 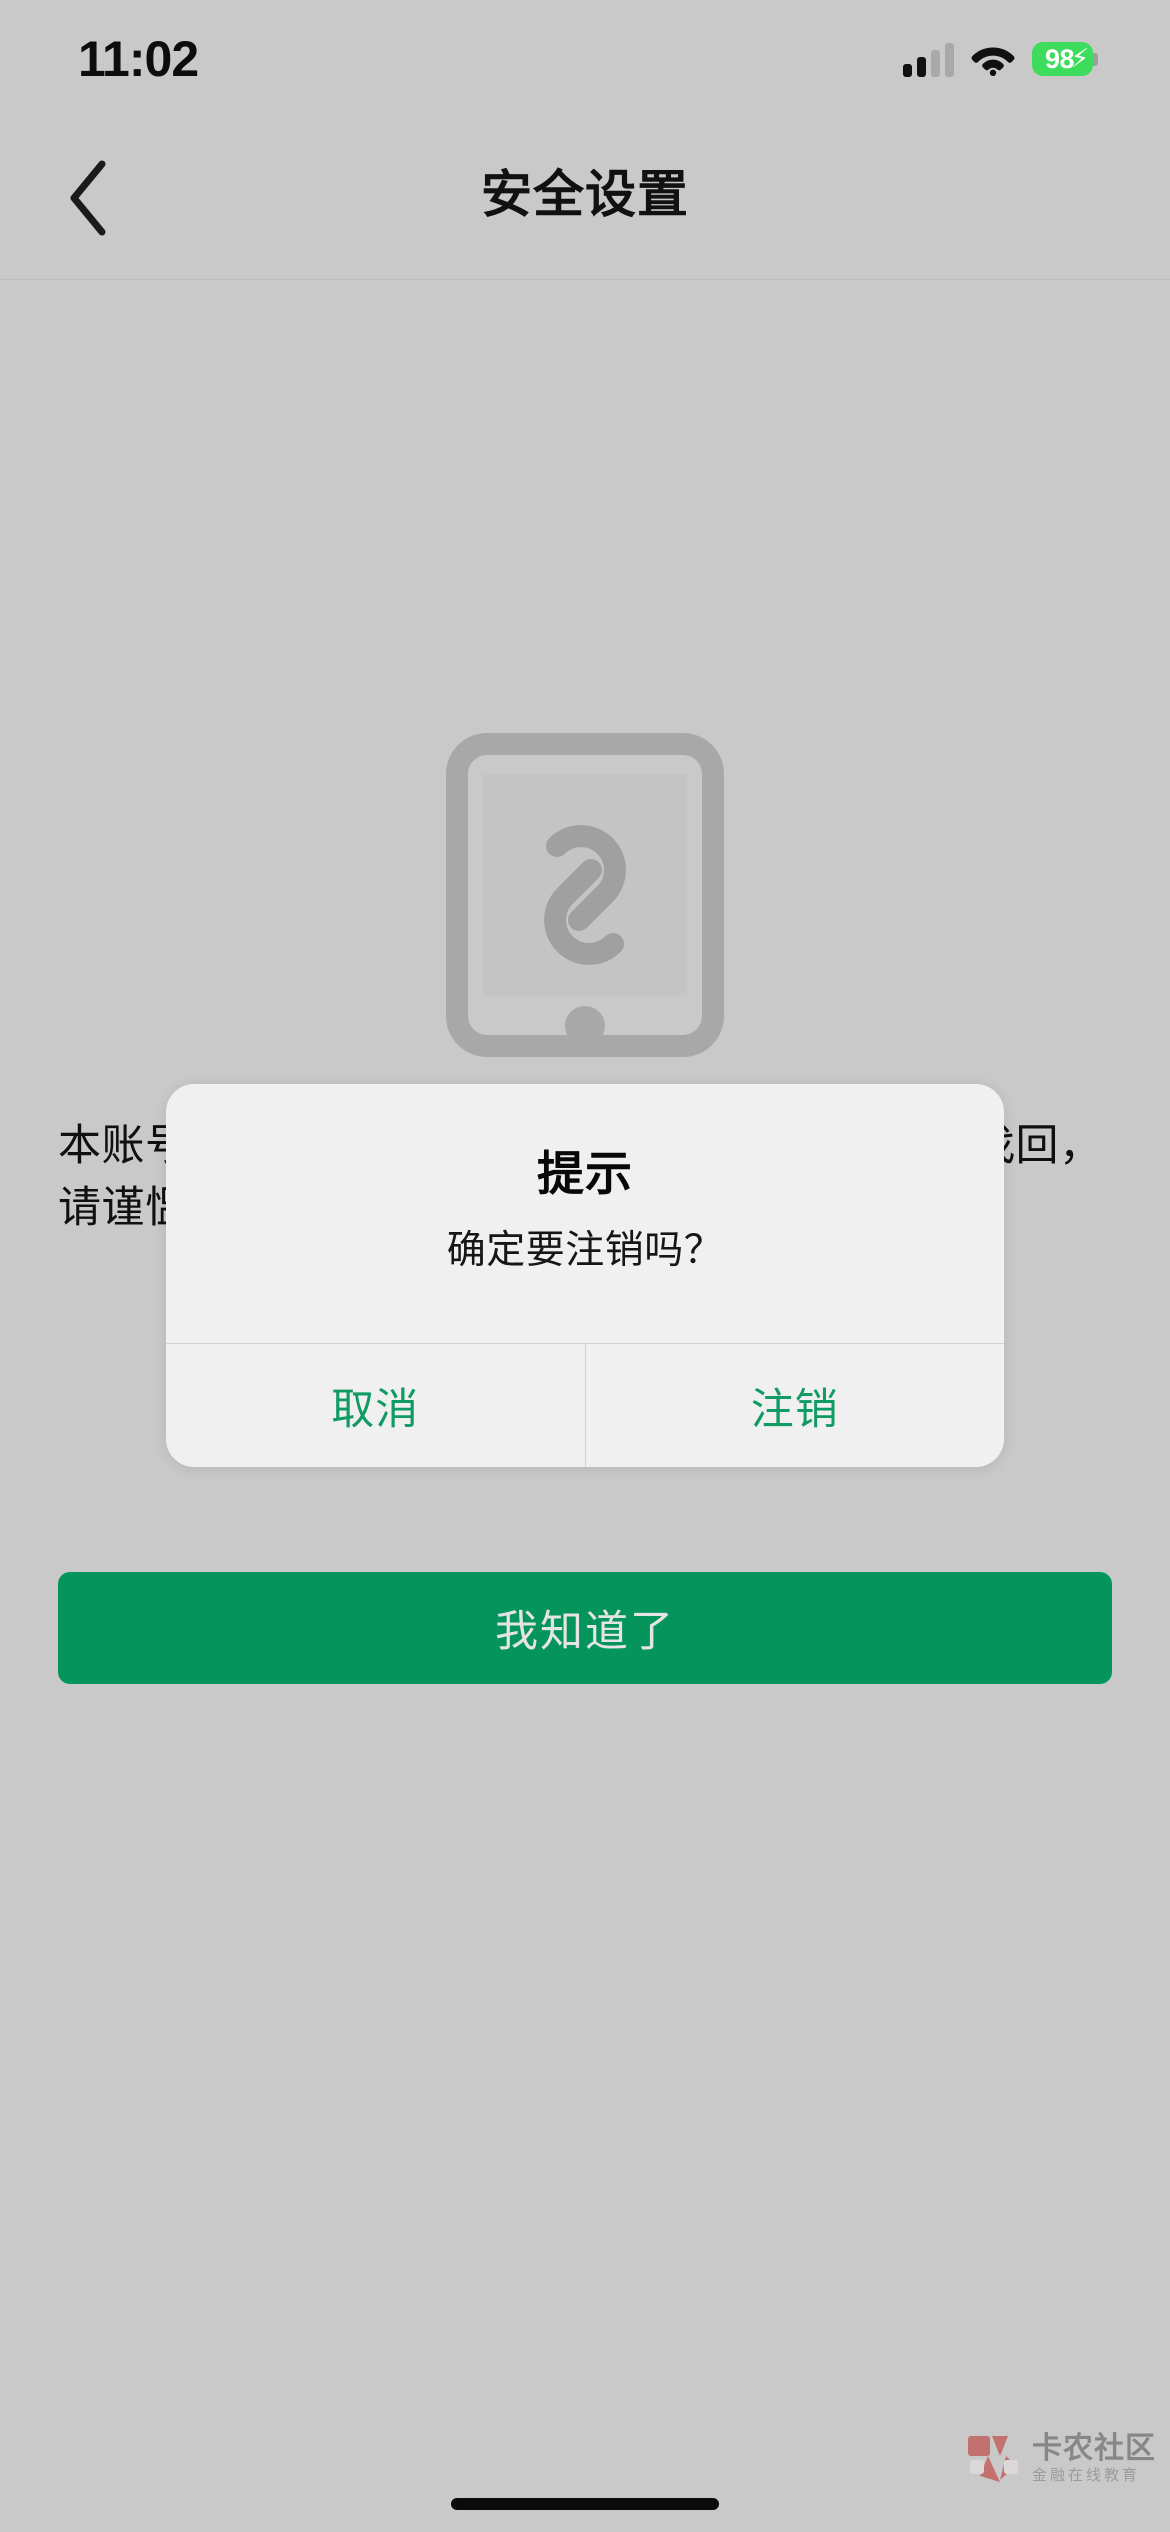 I want to click on dialog-body: 提示 确定要注销吗？, so click(x=585, y=1213).